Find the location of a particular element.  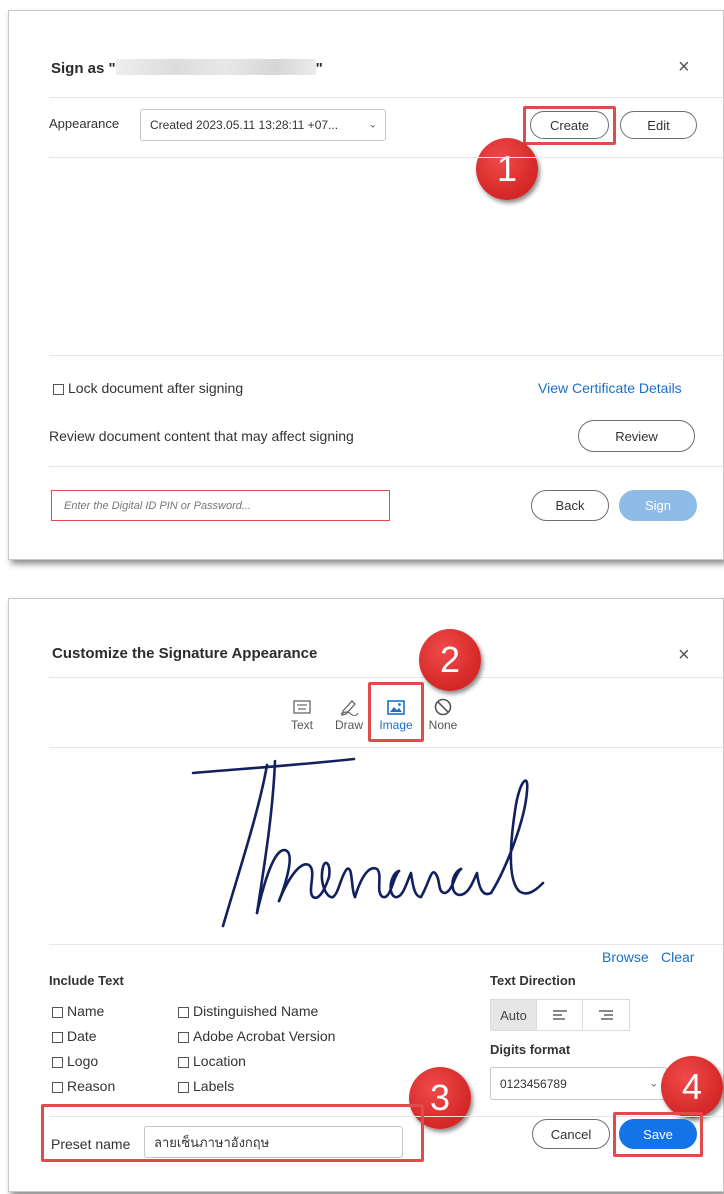

tab-label: Image is located at coordinates (396, 725).